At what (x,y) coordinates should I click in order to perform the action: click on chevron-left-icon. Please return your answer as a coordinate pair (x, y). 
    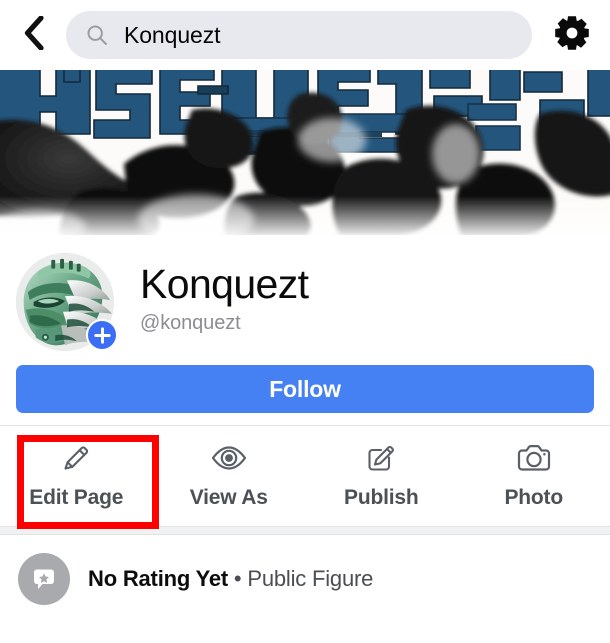
    Looking at the image, I should click on (34, 34).